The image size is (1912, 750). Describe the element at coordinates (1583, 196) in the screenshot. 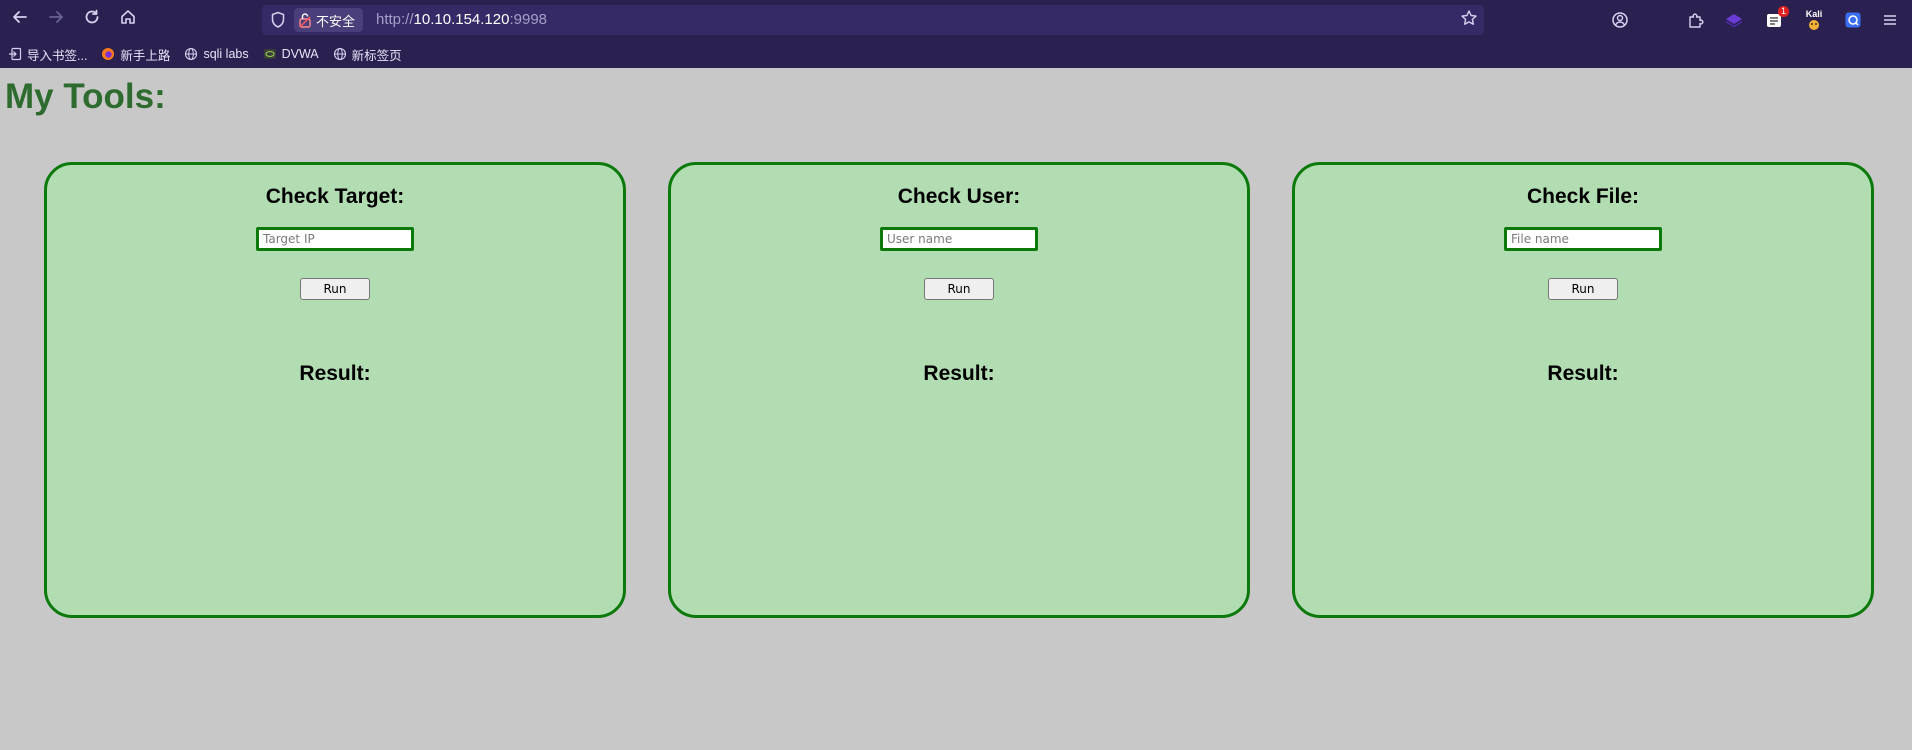

I see `card-title: Check File:` at that location.